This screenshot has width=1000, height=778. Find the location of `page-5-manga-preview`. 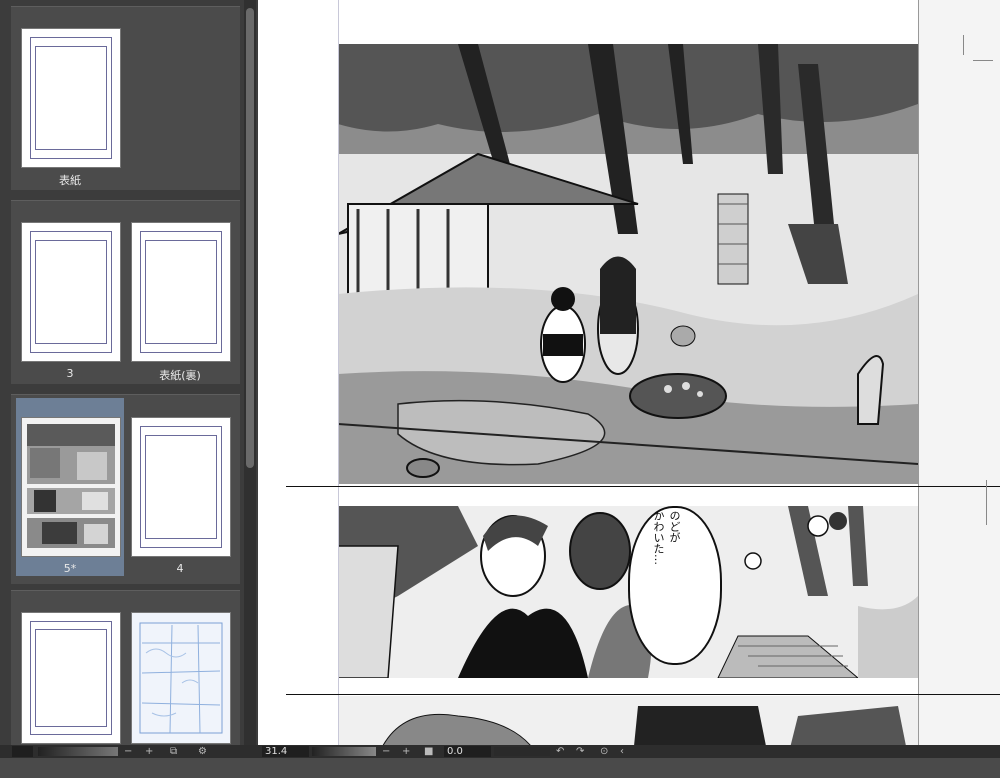

page-5-manga-preview is located at coordinates (71, 486).